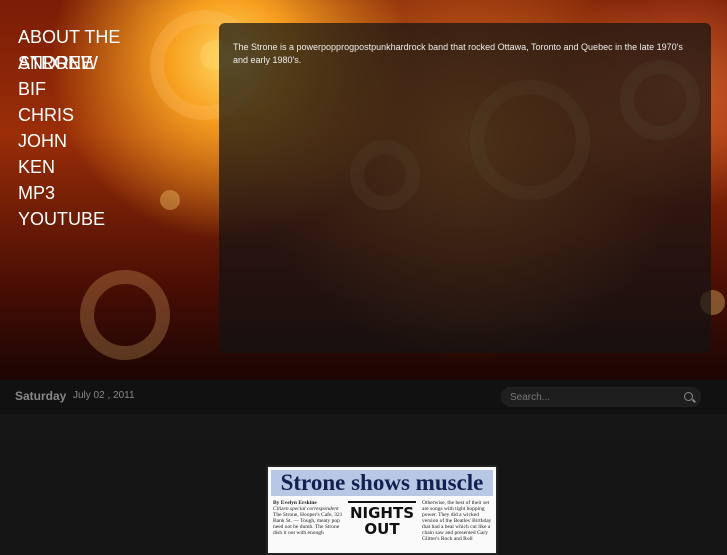 Image resolution: width=727 pixels, height=555 pixels. What do you see at coordinates (688, 396) in the screenshot?
I see `search-icon` at bounding box center [688, 396].